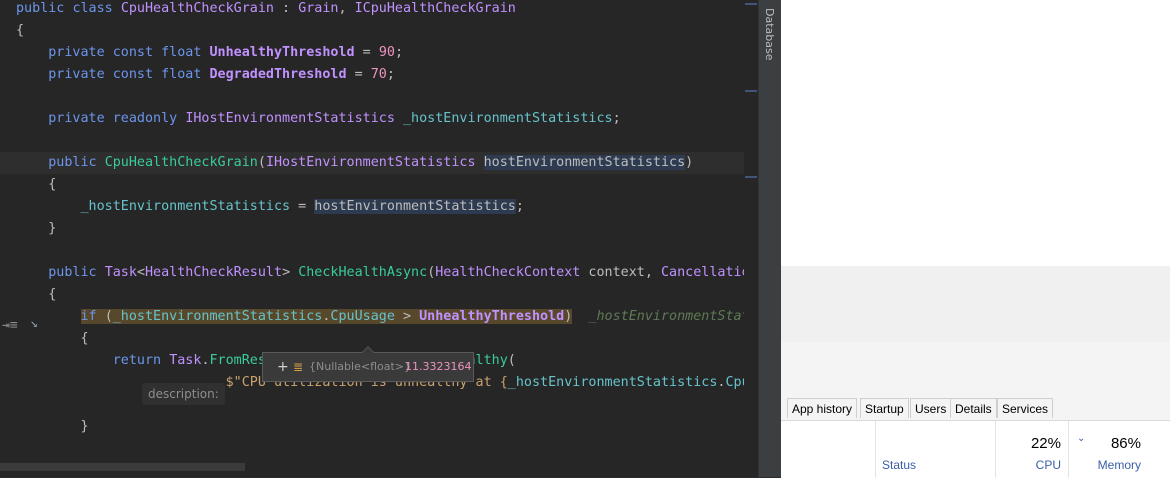 This screenshot has height=478, width=1170. Describe the element at coordinates (1125, 443) in the screenshot. I see `memory-percent: 86%` at that location.